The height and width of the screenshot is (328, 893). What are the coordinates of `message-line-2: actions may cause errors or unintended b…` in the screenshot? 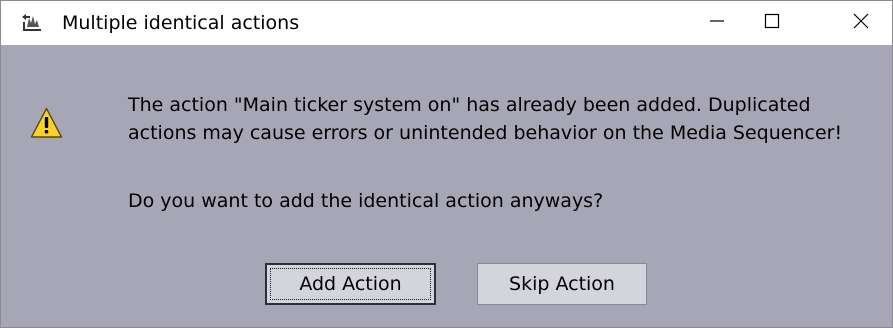 It's located at (485, 133).